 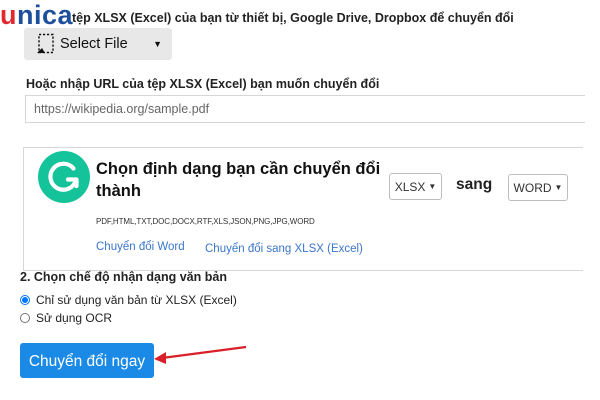 I want to click on select-file-label: Select File, so click(x=94, y=44).